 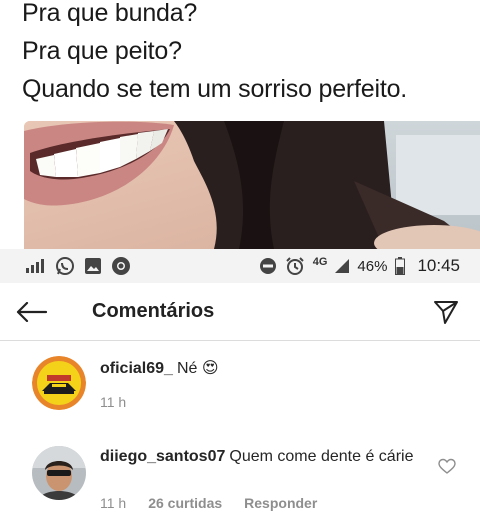 What do you see at coordinates (321, 456) in the screenshot?
I see `comment-content: Quem come dente é cárie` at bounding box center [321, 456].